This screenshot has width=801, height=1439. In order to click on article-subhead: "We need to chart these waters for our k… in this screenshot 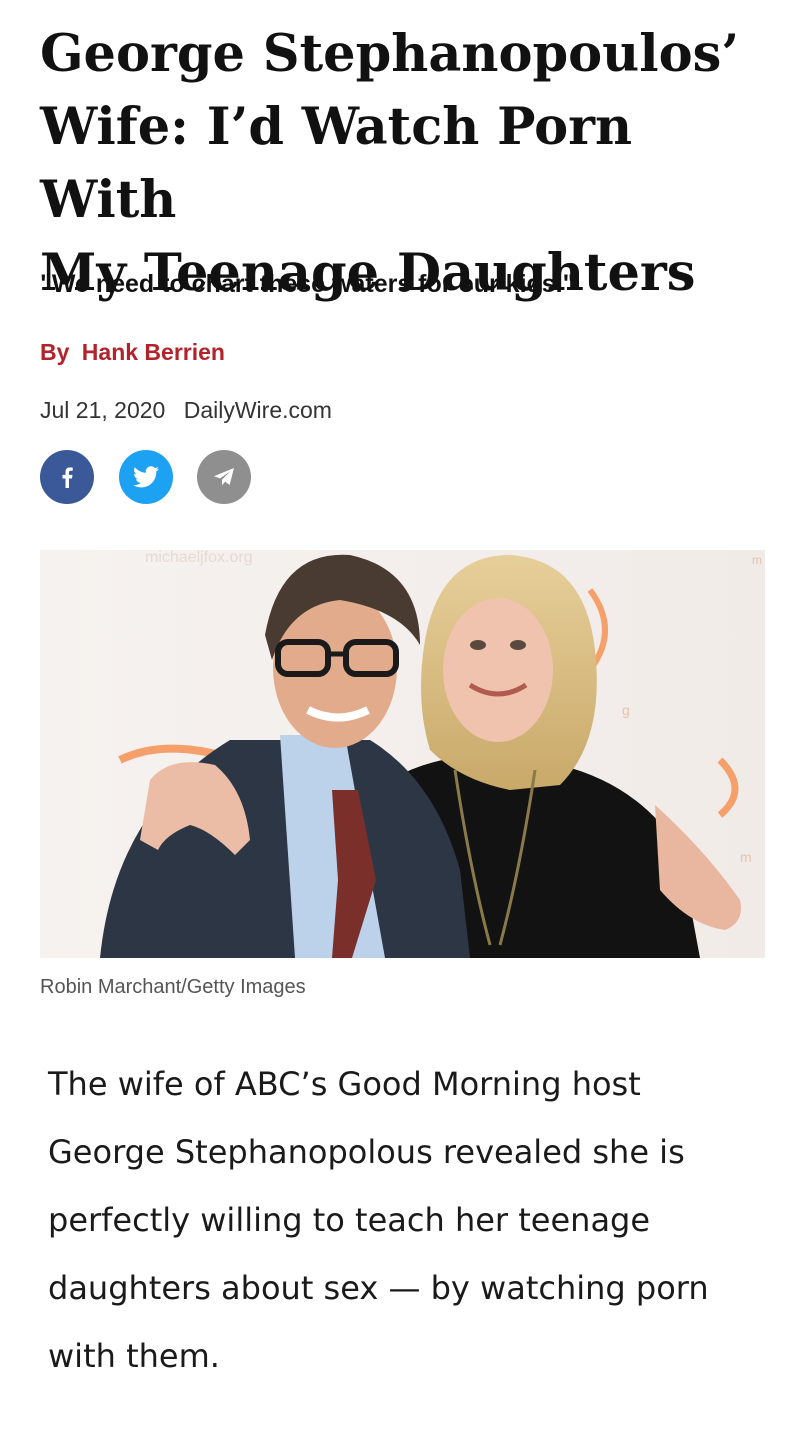, I will do `click(307, 284)`.